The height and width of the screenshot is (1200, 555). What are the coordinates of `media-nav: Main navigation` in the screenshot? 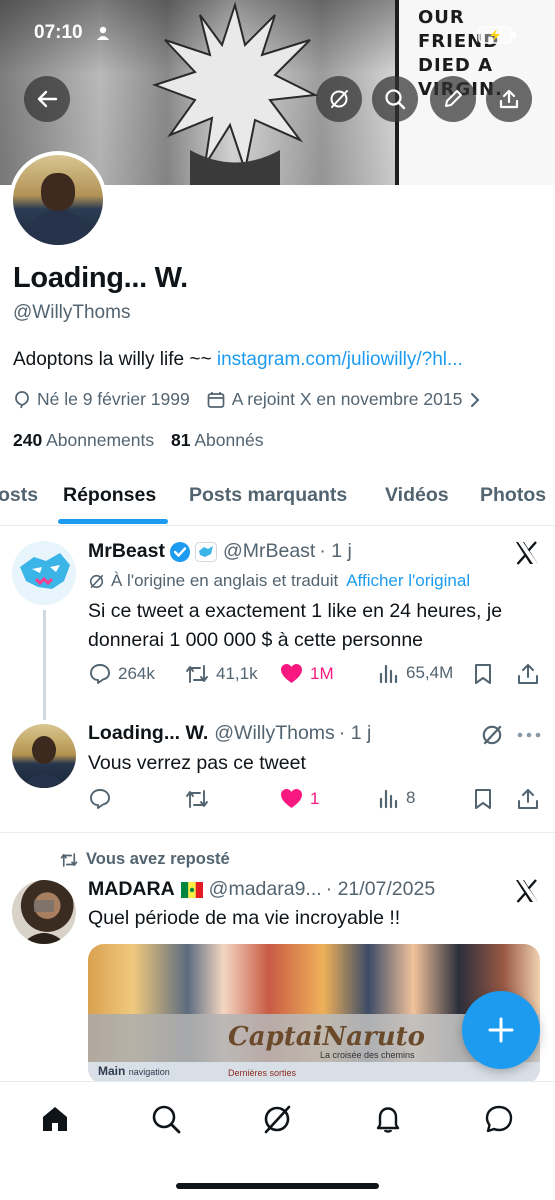 It's located at (134, 1071).